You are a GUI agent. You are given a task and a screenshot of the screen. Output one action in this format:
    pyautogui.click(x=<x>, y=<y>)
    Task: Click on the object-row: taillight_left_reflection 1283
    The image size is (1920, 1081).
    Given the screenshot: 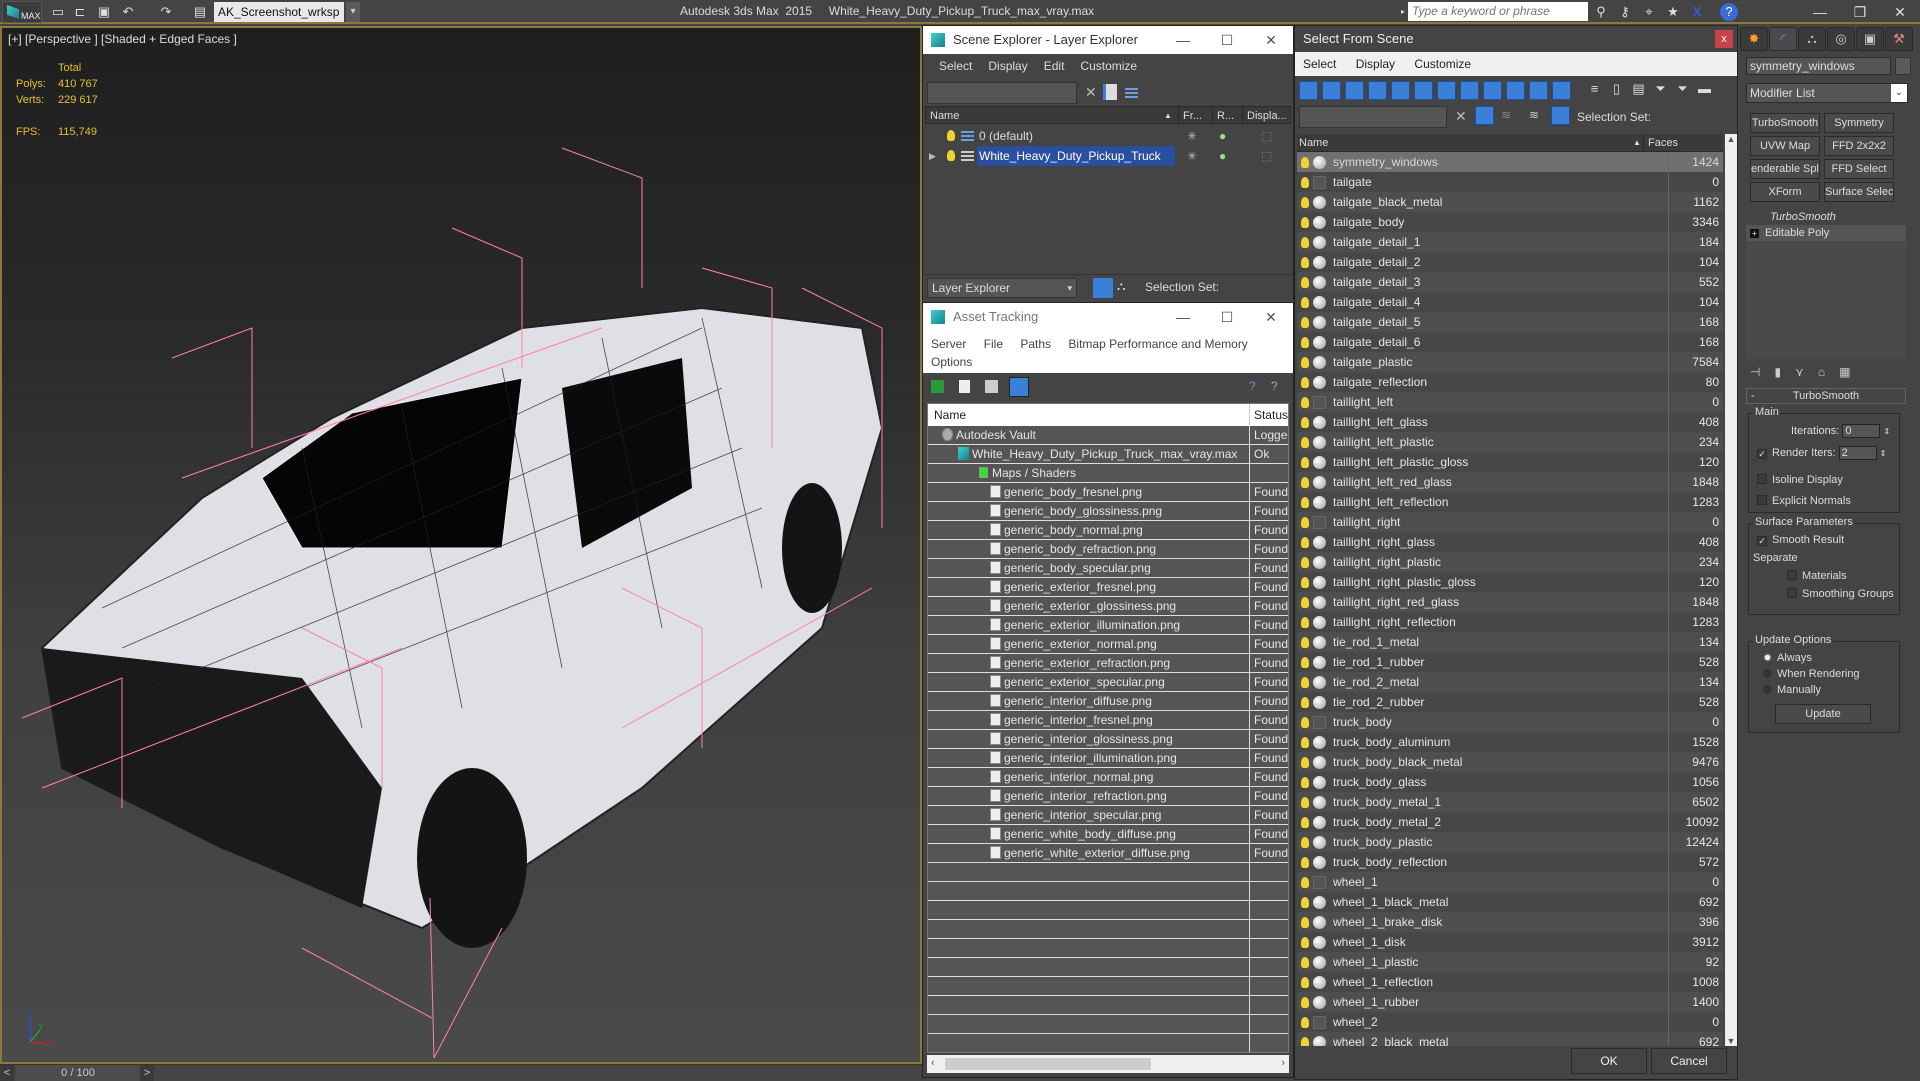 What is the action you would take?
    pyautogui.click(x=1510, y=502)
    